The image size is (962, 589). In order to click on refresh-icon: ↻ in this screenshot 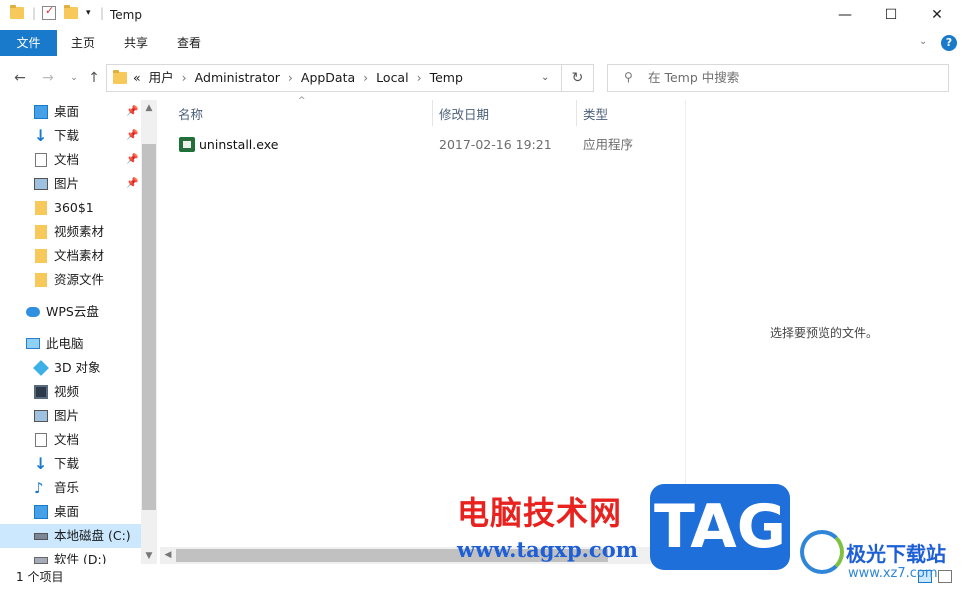, I will do `click(577, 78)`.